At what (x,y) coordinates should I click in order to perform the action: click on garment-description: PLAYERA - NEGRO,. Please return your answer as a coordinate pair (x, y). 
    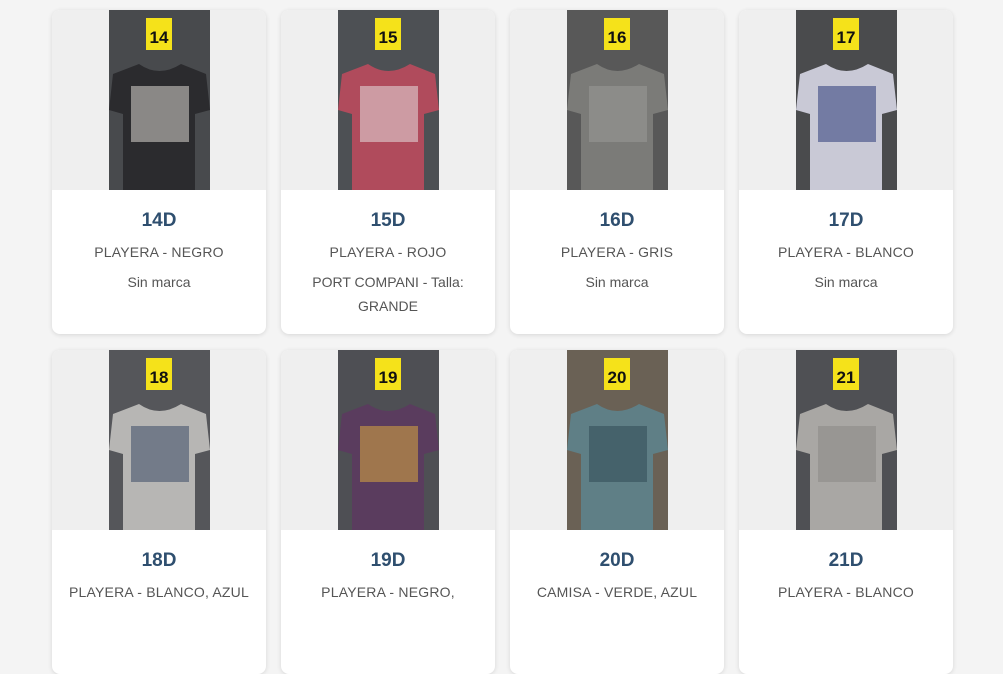
    Looking at the image, I should click on (388, 592).